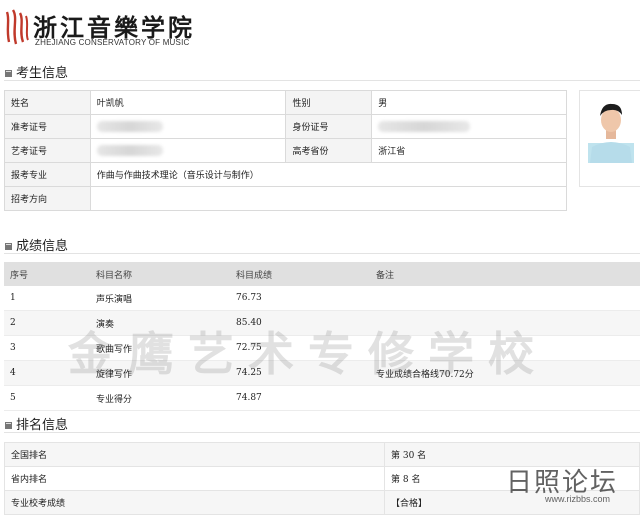  Describe the element at coordinates (300, 398) in the screenshot. I see `row-score: 74.87` at that location.